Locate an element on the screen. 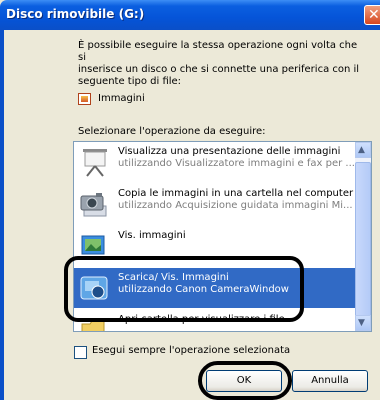 Image resolution: width=380 pixels, height=400 pixels. scroll-down-button: ▼ is located at coordinates (363, 323).